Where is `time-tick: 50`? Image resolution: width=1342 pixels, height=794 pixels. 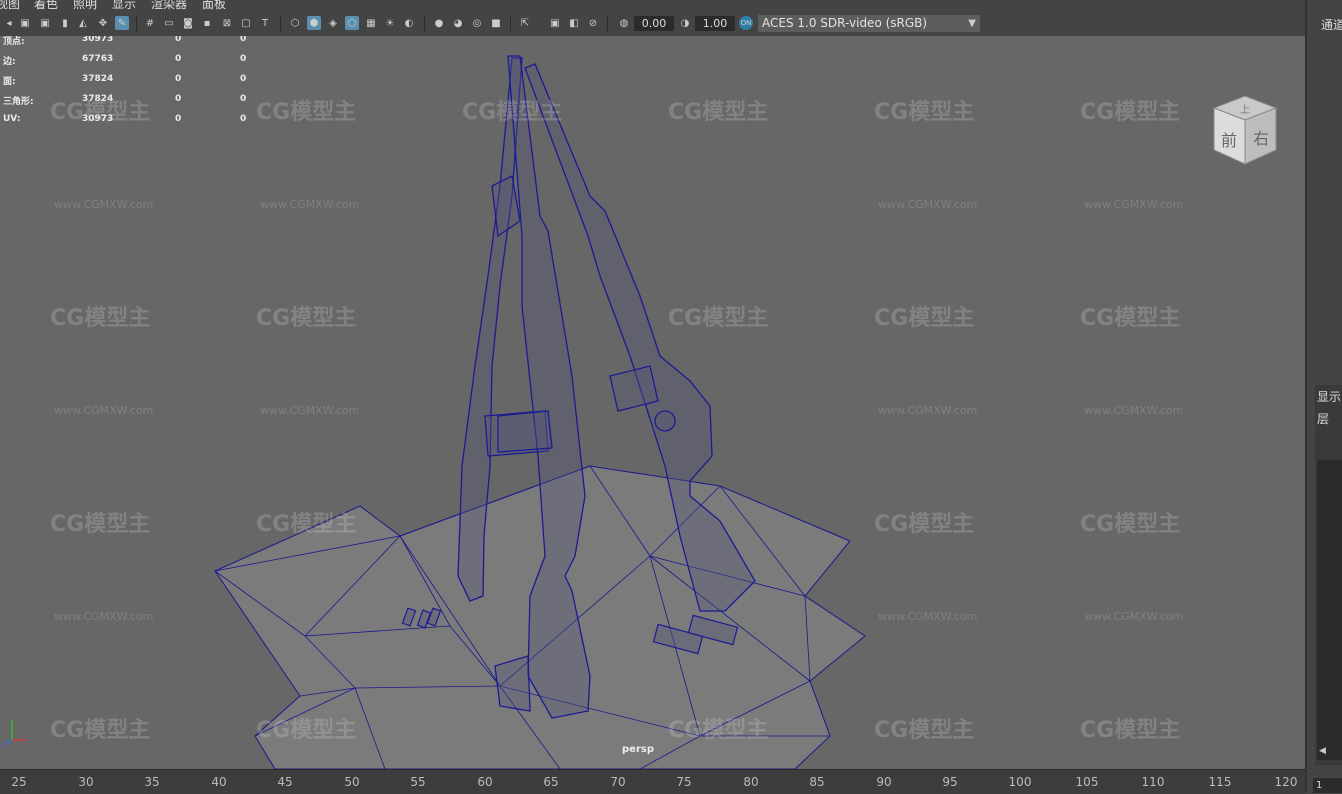
time-tick: 50 is located at coordinates (352, 782).